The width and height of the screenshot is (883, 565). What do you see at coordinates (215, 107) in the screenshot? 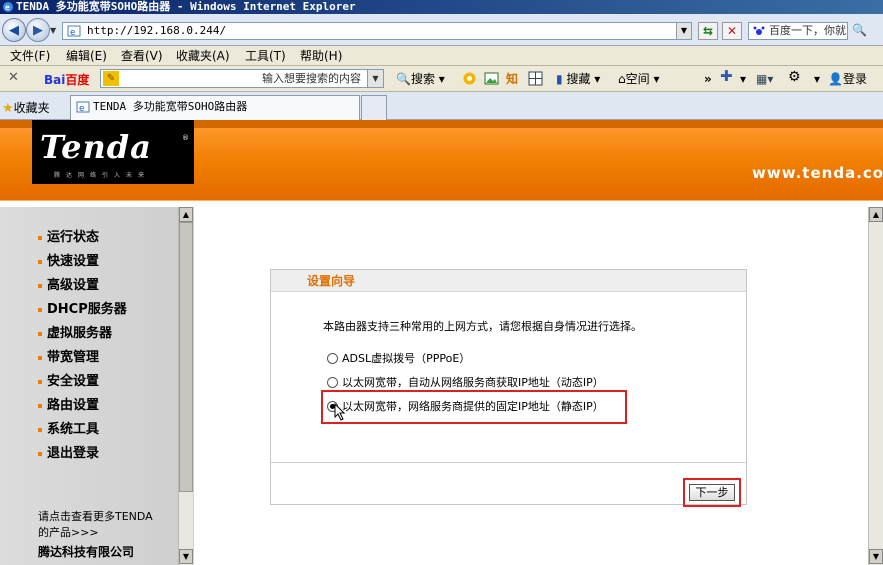
I see `tab-tenda: e TENDA 多功能宽带SOHO路由器` at bounding box center [215, 107].